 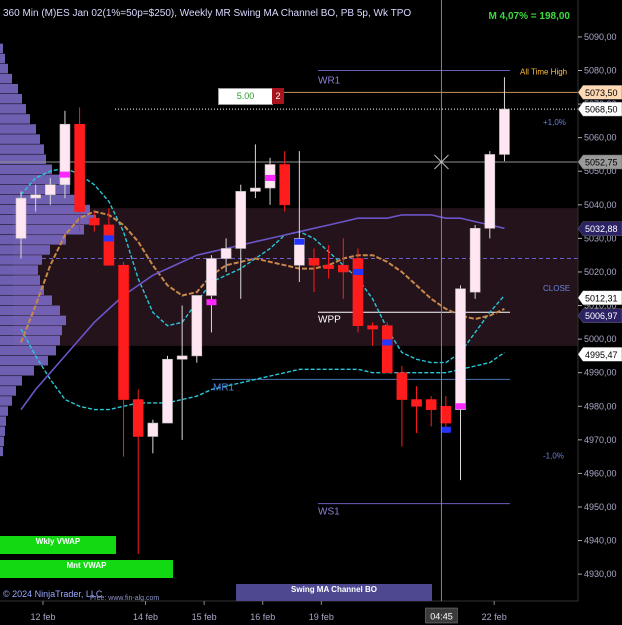 What do you see at coordinates (601, 229) in the screenshot?
I see `price-badge-label: 5032,88` at bounding box center [601, 229].